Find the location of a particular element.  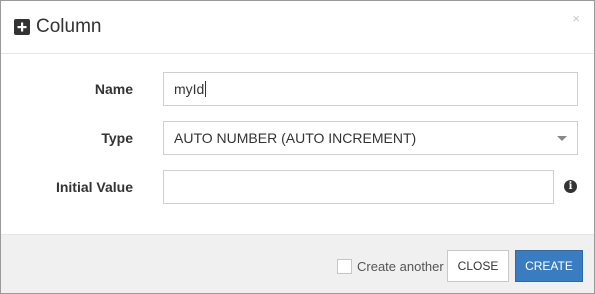

name-label: Name is located at coordinates (113, 89).